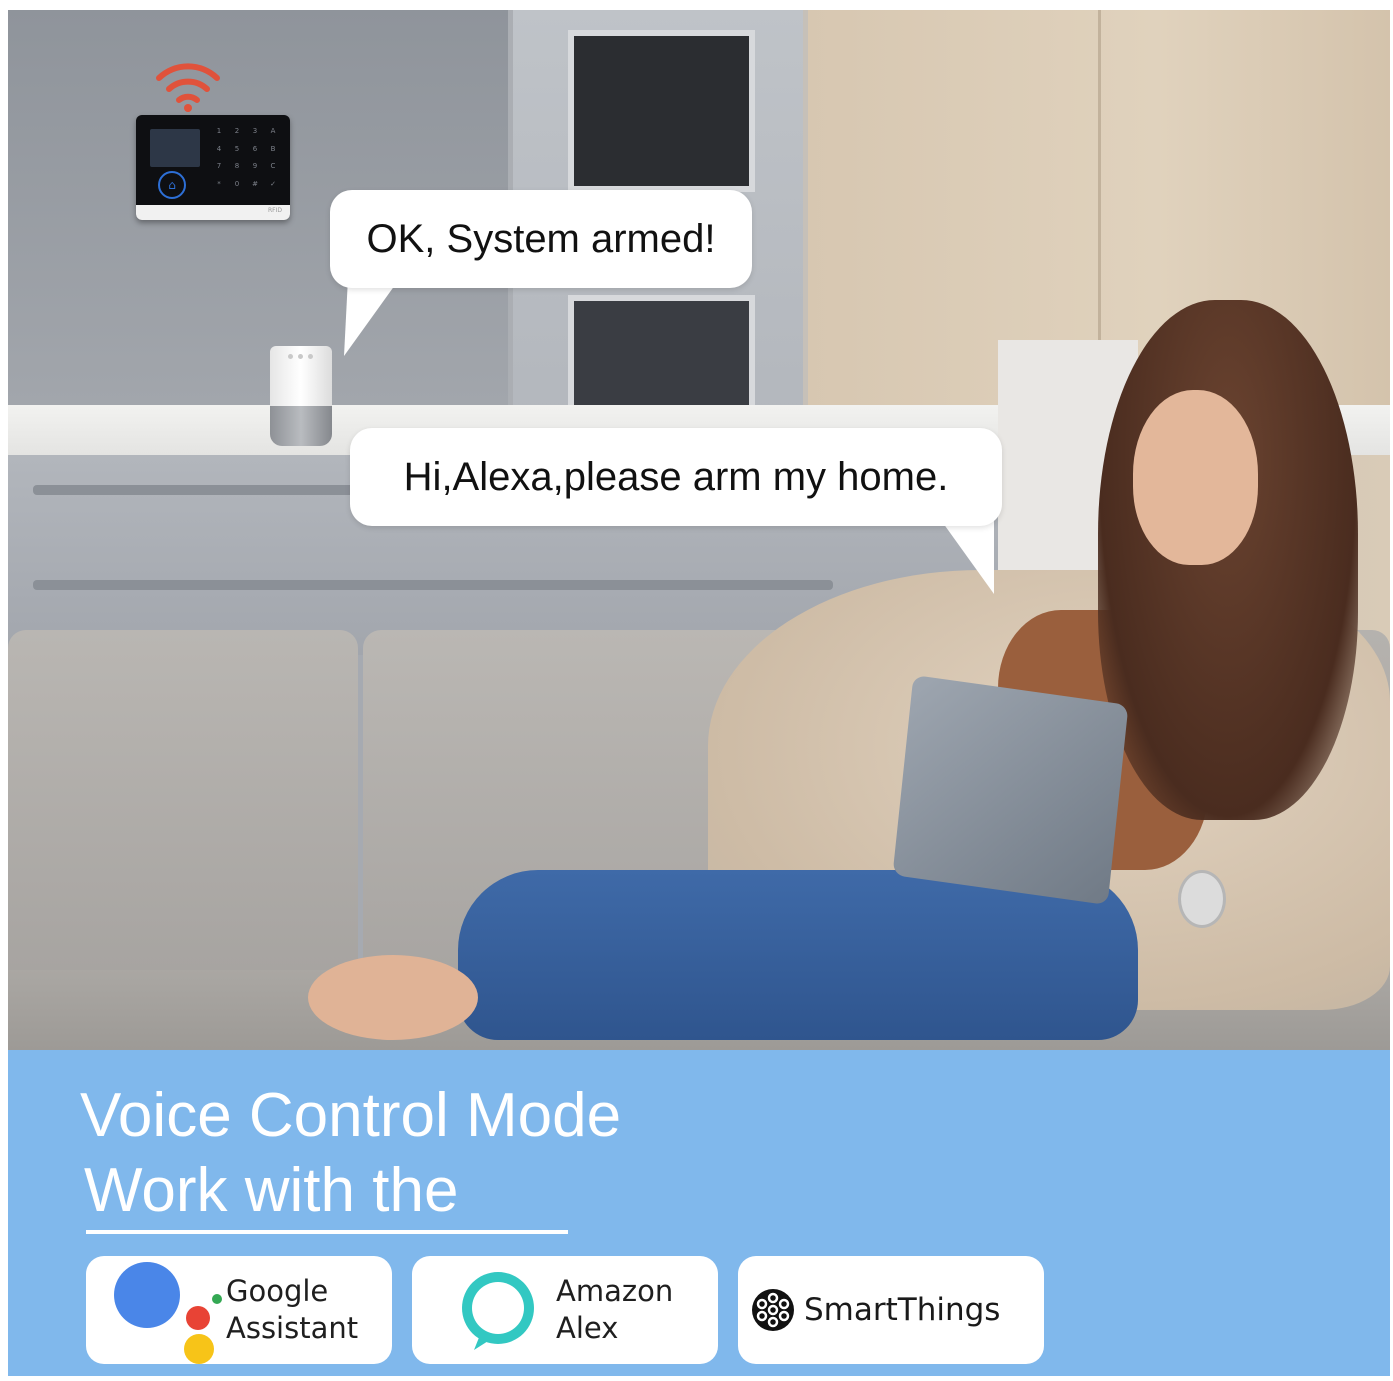  What do you see at coordinates (237, 166) in the screenshot?
I see `keypad-key: 8` at bounding box center [237, 166].